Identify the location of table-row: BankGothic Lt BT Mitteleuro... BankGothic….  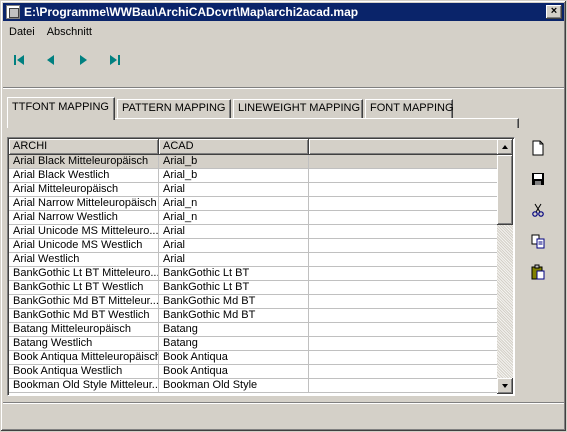
(254, 274).